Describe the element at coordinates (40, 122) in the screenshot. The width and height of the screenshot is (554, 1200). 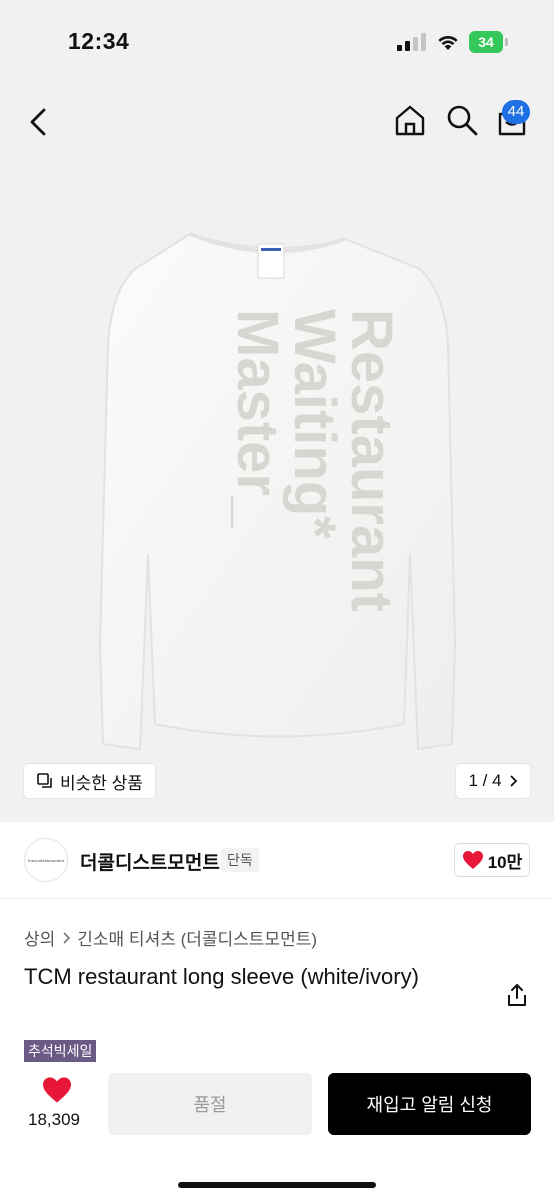
I see `back-arrow-icon` at that location.